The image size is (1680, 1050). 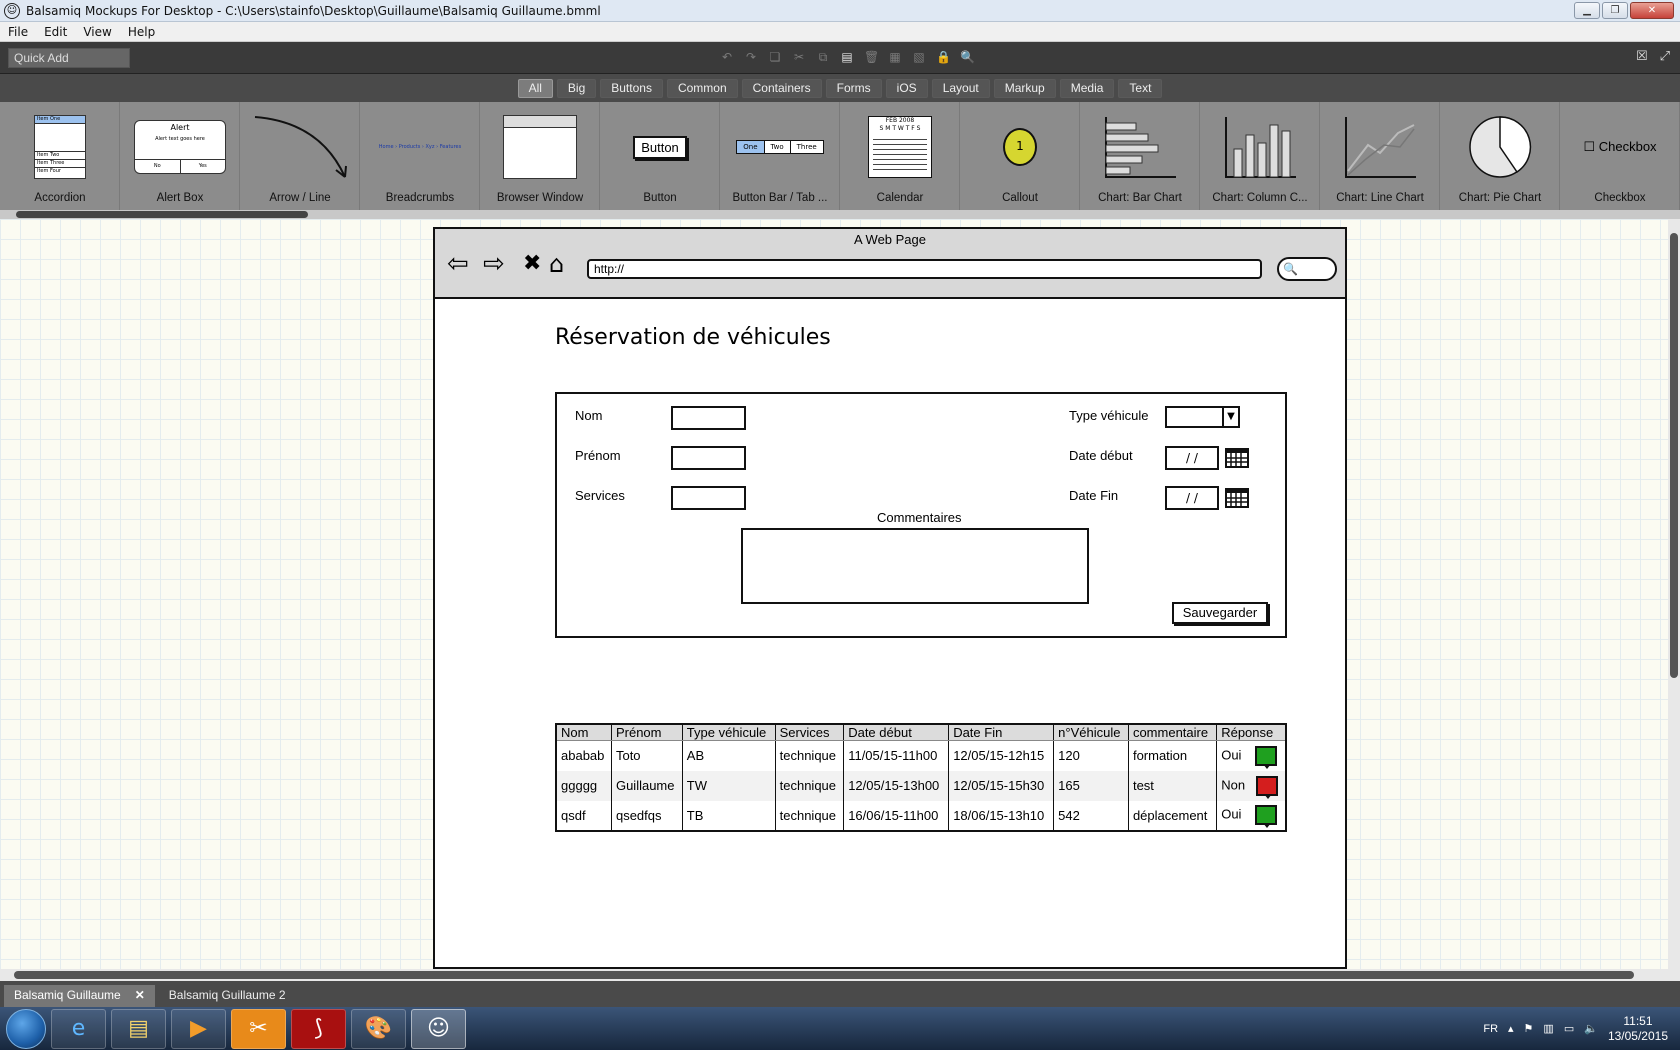 I want to click on close-panel-icon: ☒, so click(x=1642, y=56).